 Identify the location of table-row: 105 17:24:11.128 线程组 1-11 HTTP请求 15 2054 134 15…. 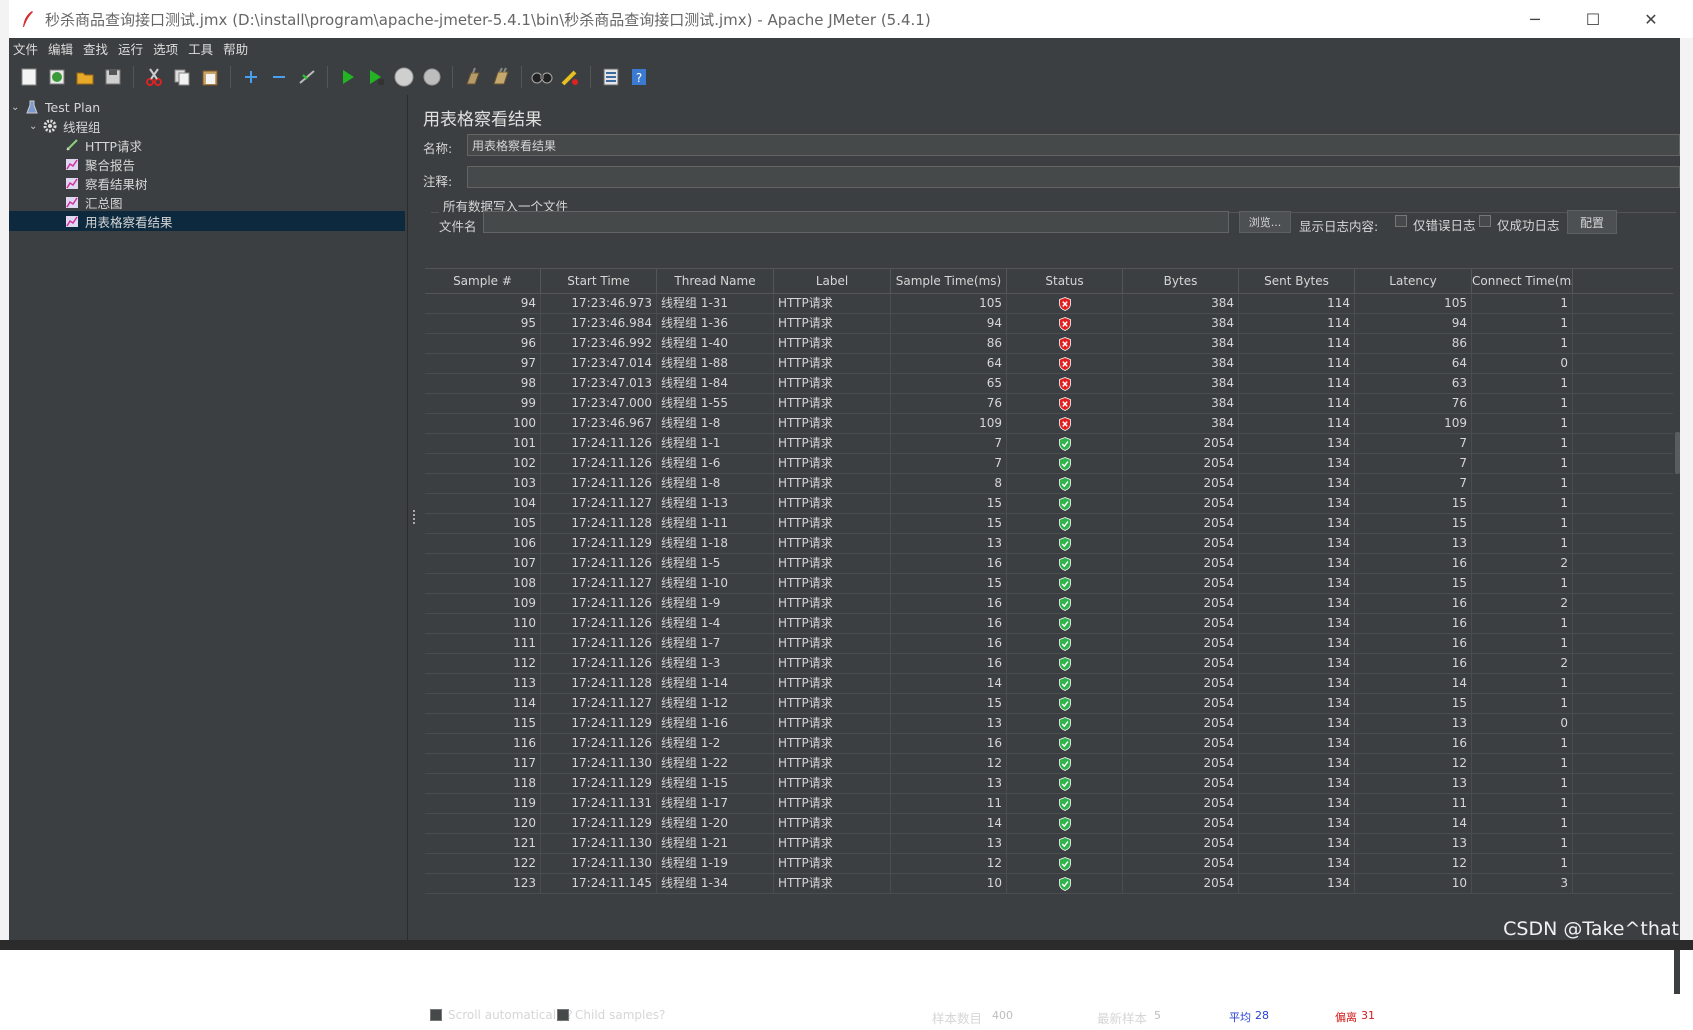
(1049, 524).